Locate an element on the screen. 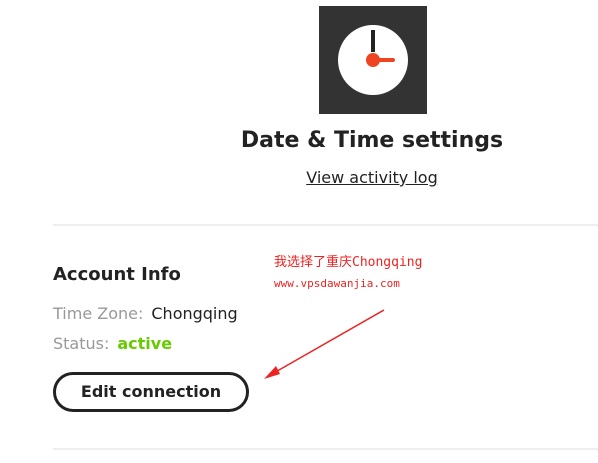 The image size is (598, 463). section-divider-bottom is located at coordinates (325, 449).